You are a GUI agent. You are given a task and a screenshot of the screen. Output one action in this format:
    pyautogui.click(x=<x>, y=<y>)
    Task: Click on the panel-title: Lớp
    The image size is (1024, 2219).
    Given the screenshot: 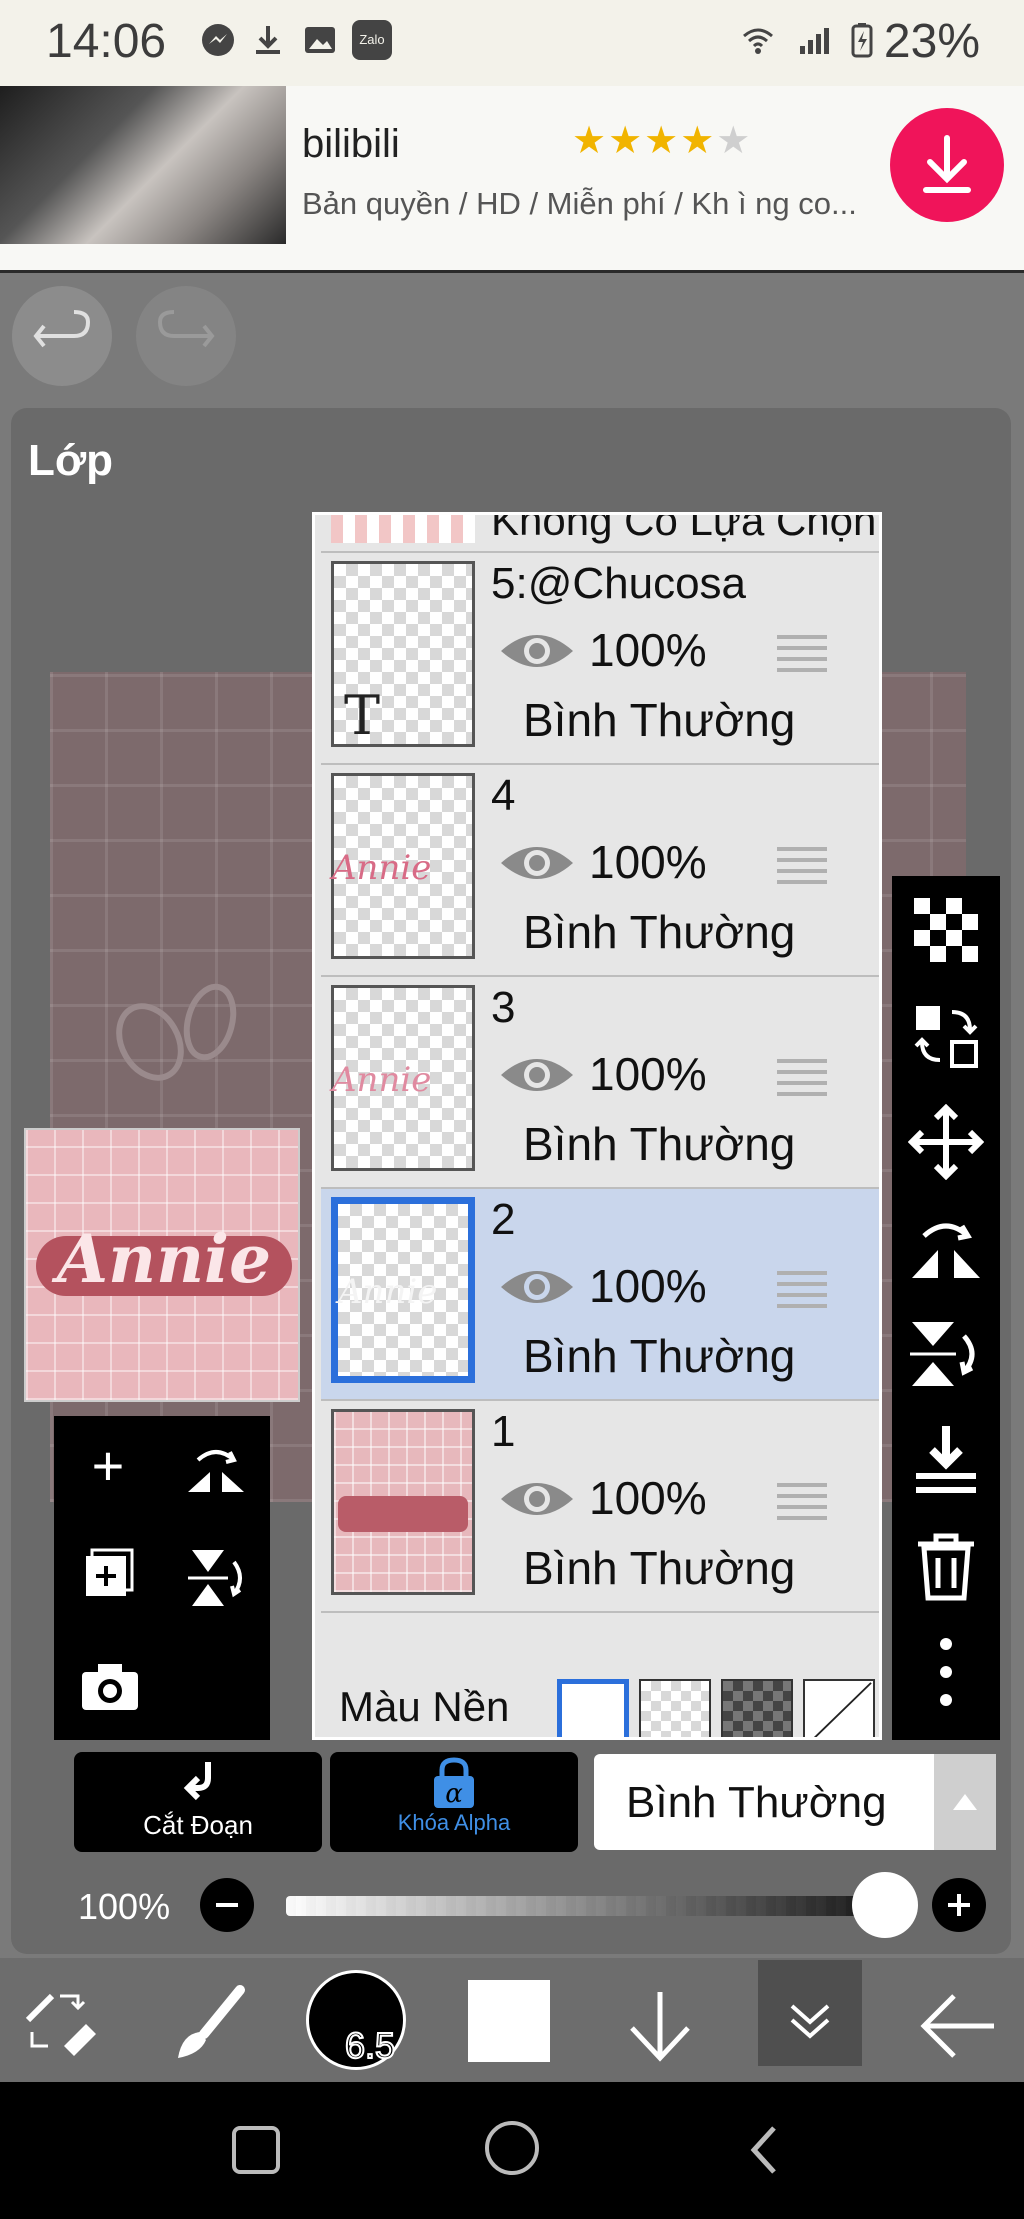 What is the action you would take?
    pyautogui.click(x=71, y=460)
    